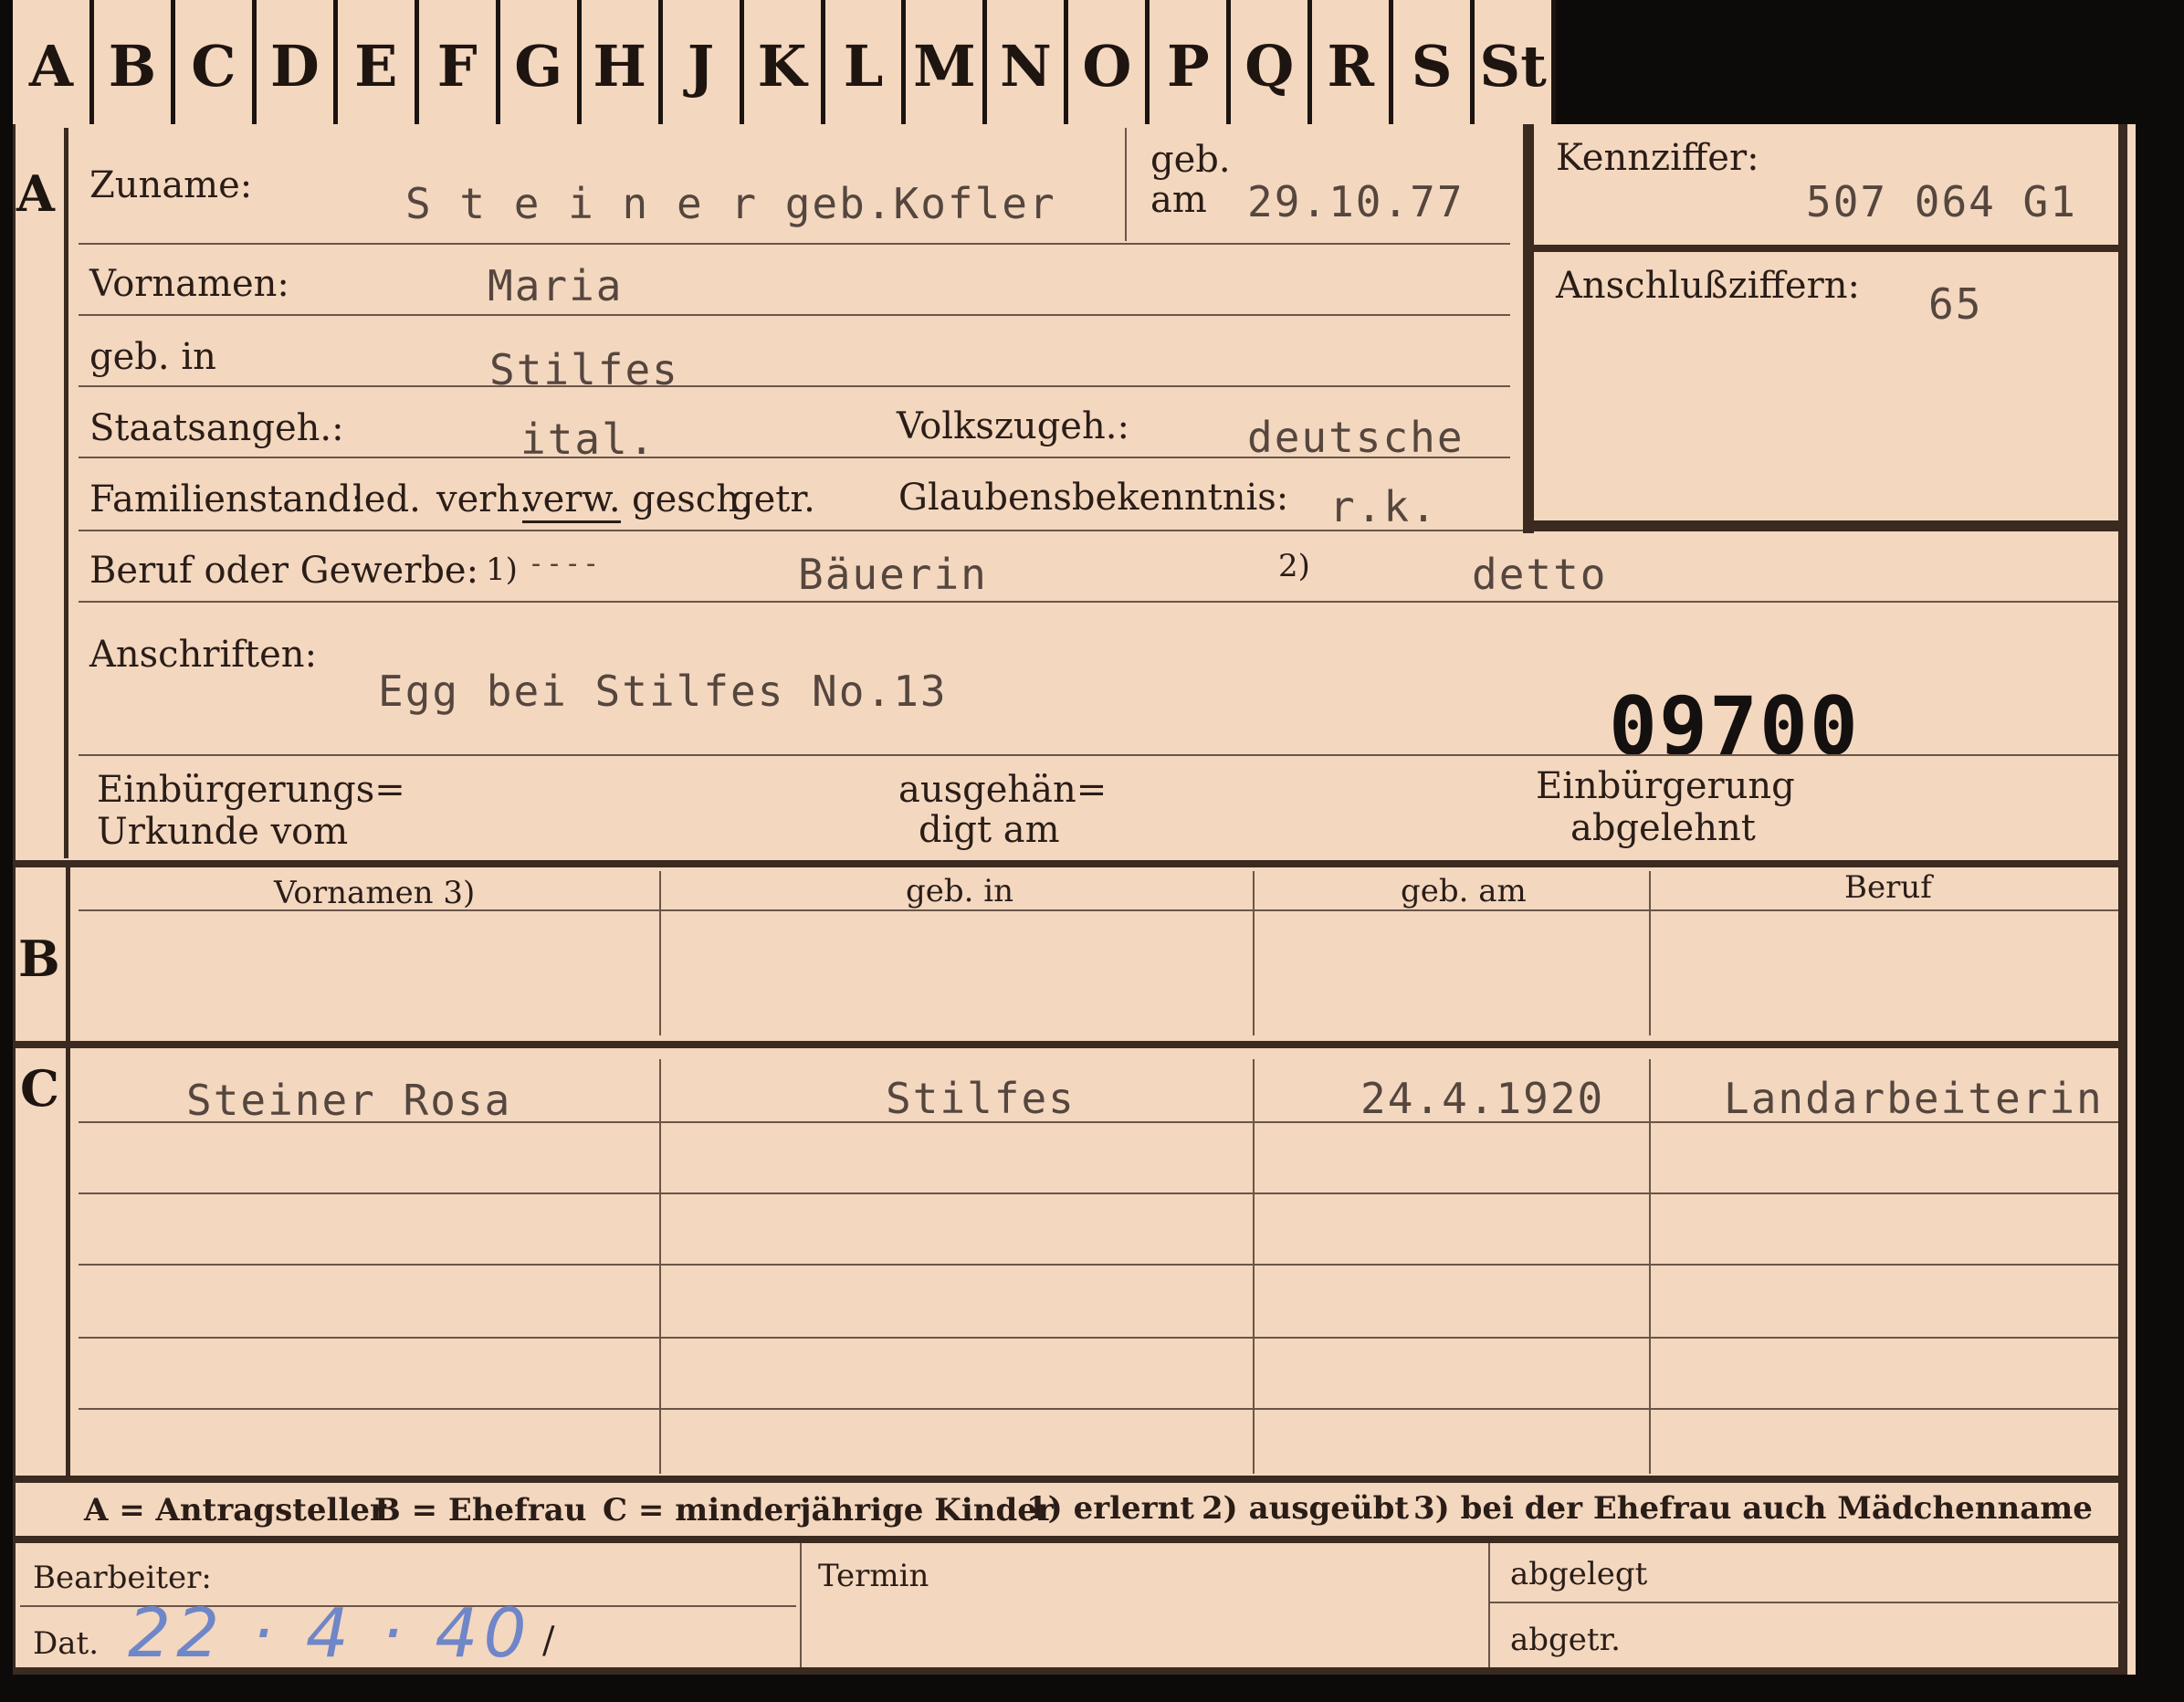  Describe the element at coordinates (703, 62) in the screenshot. I see `index-tab-j: J` at that location.